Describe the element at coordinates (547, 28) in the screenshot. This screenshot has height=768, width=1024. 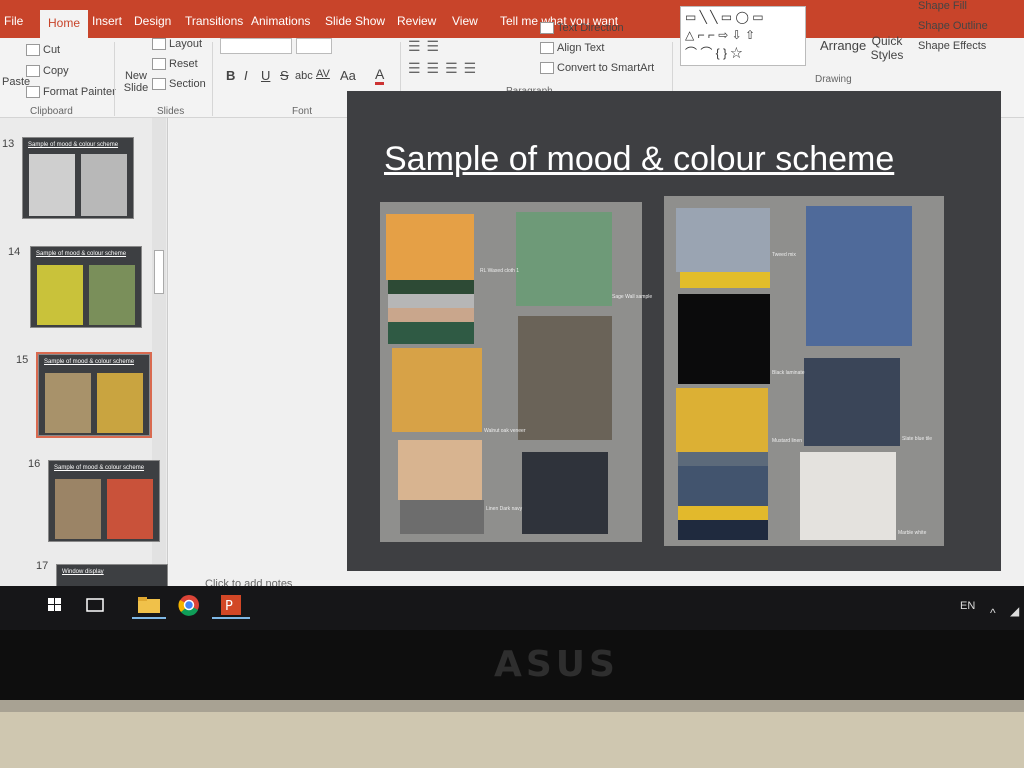
I see `text-direction-icon` at that location.